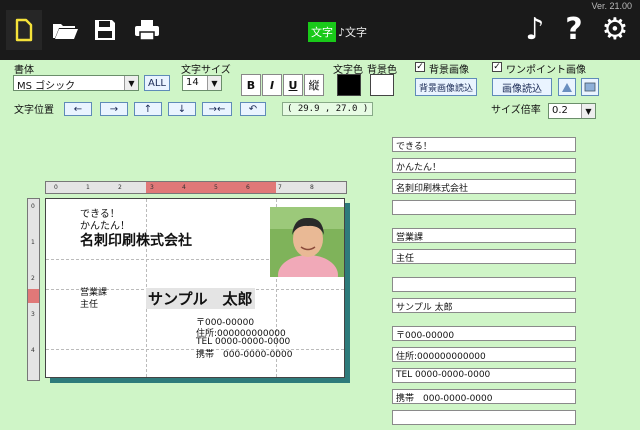  I want to click on size-ratio-select: 0.2 ▼, so click(572, 111).